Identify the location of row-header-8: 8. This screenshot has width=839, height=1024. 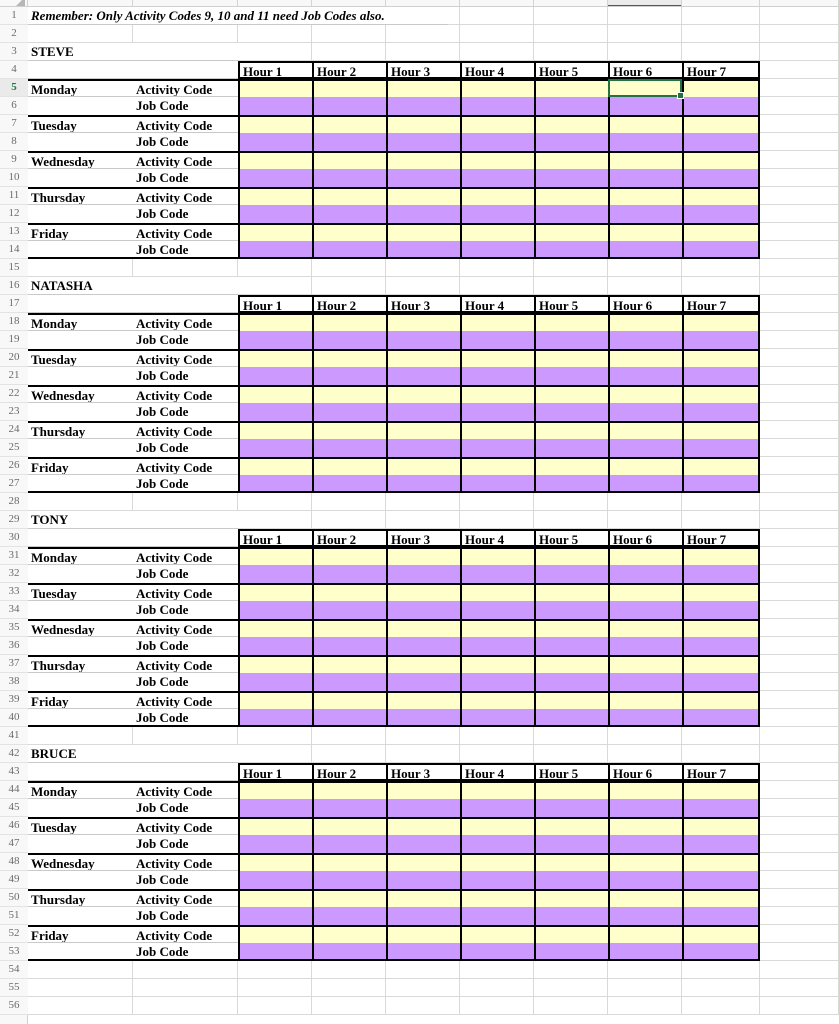
(14, 142).